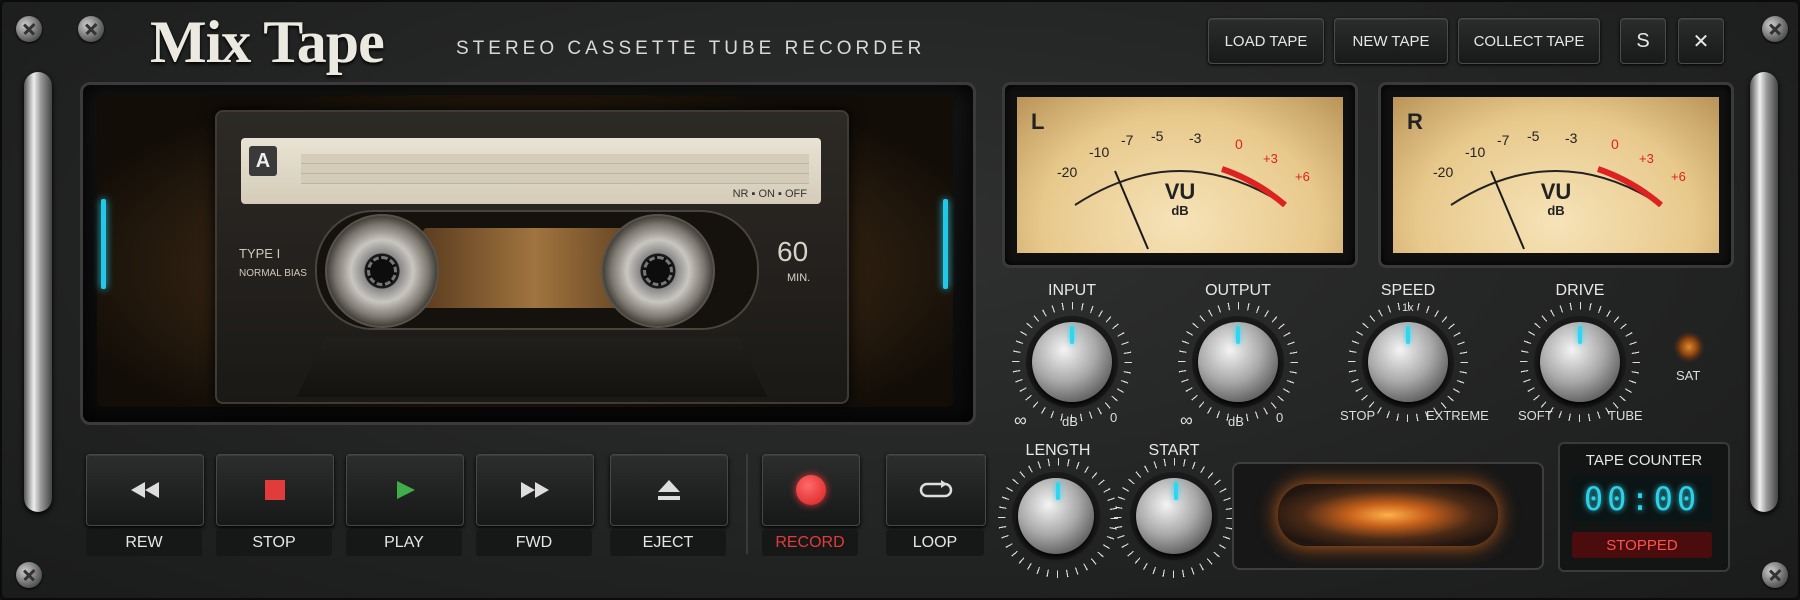  I want to click on cassette-bottom-plate, so click(532, 367).